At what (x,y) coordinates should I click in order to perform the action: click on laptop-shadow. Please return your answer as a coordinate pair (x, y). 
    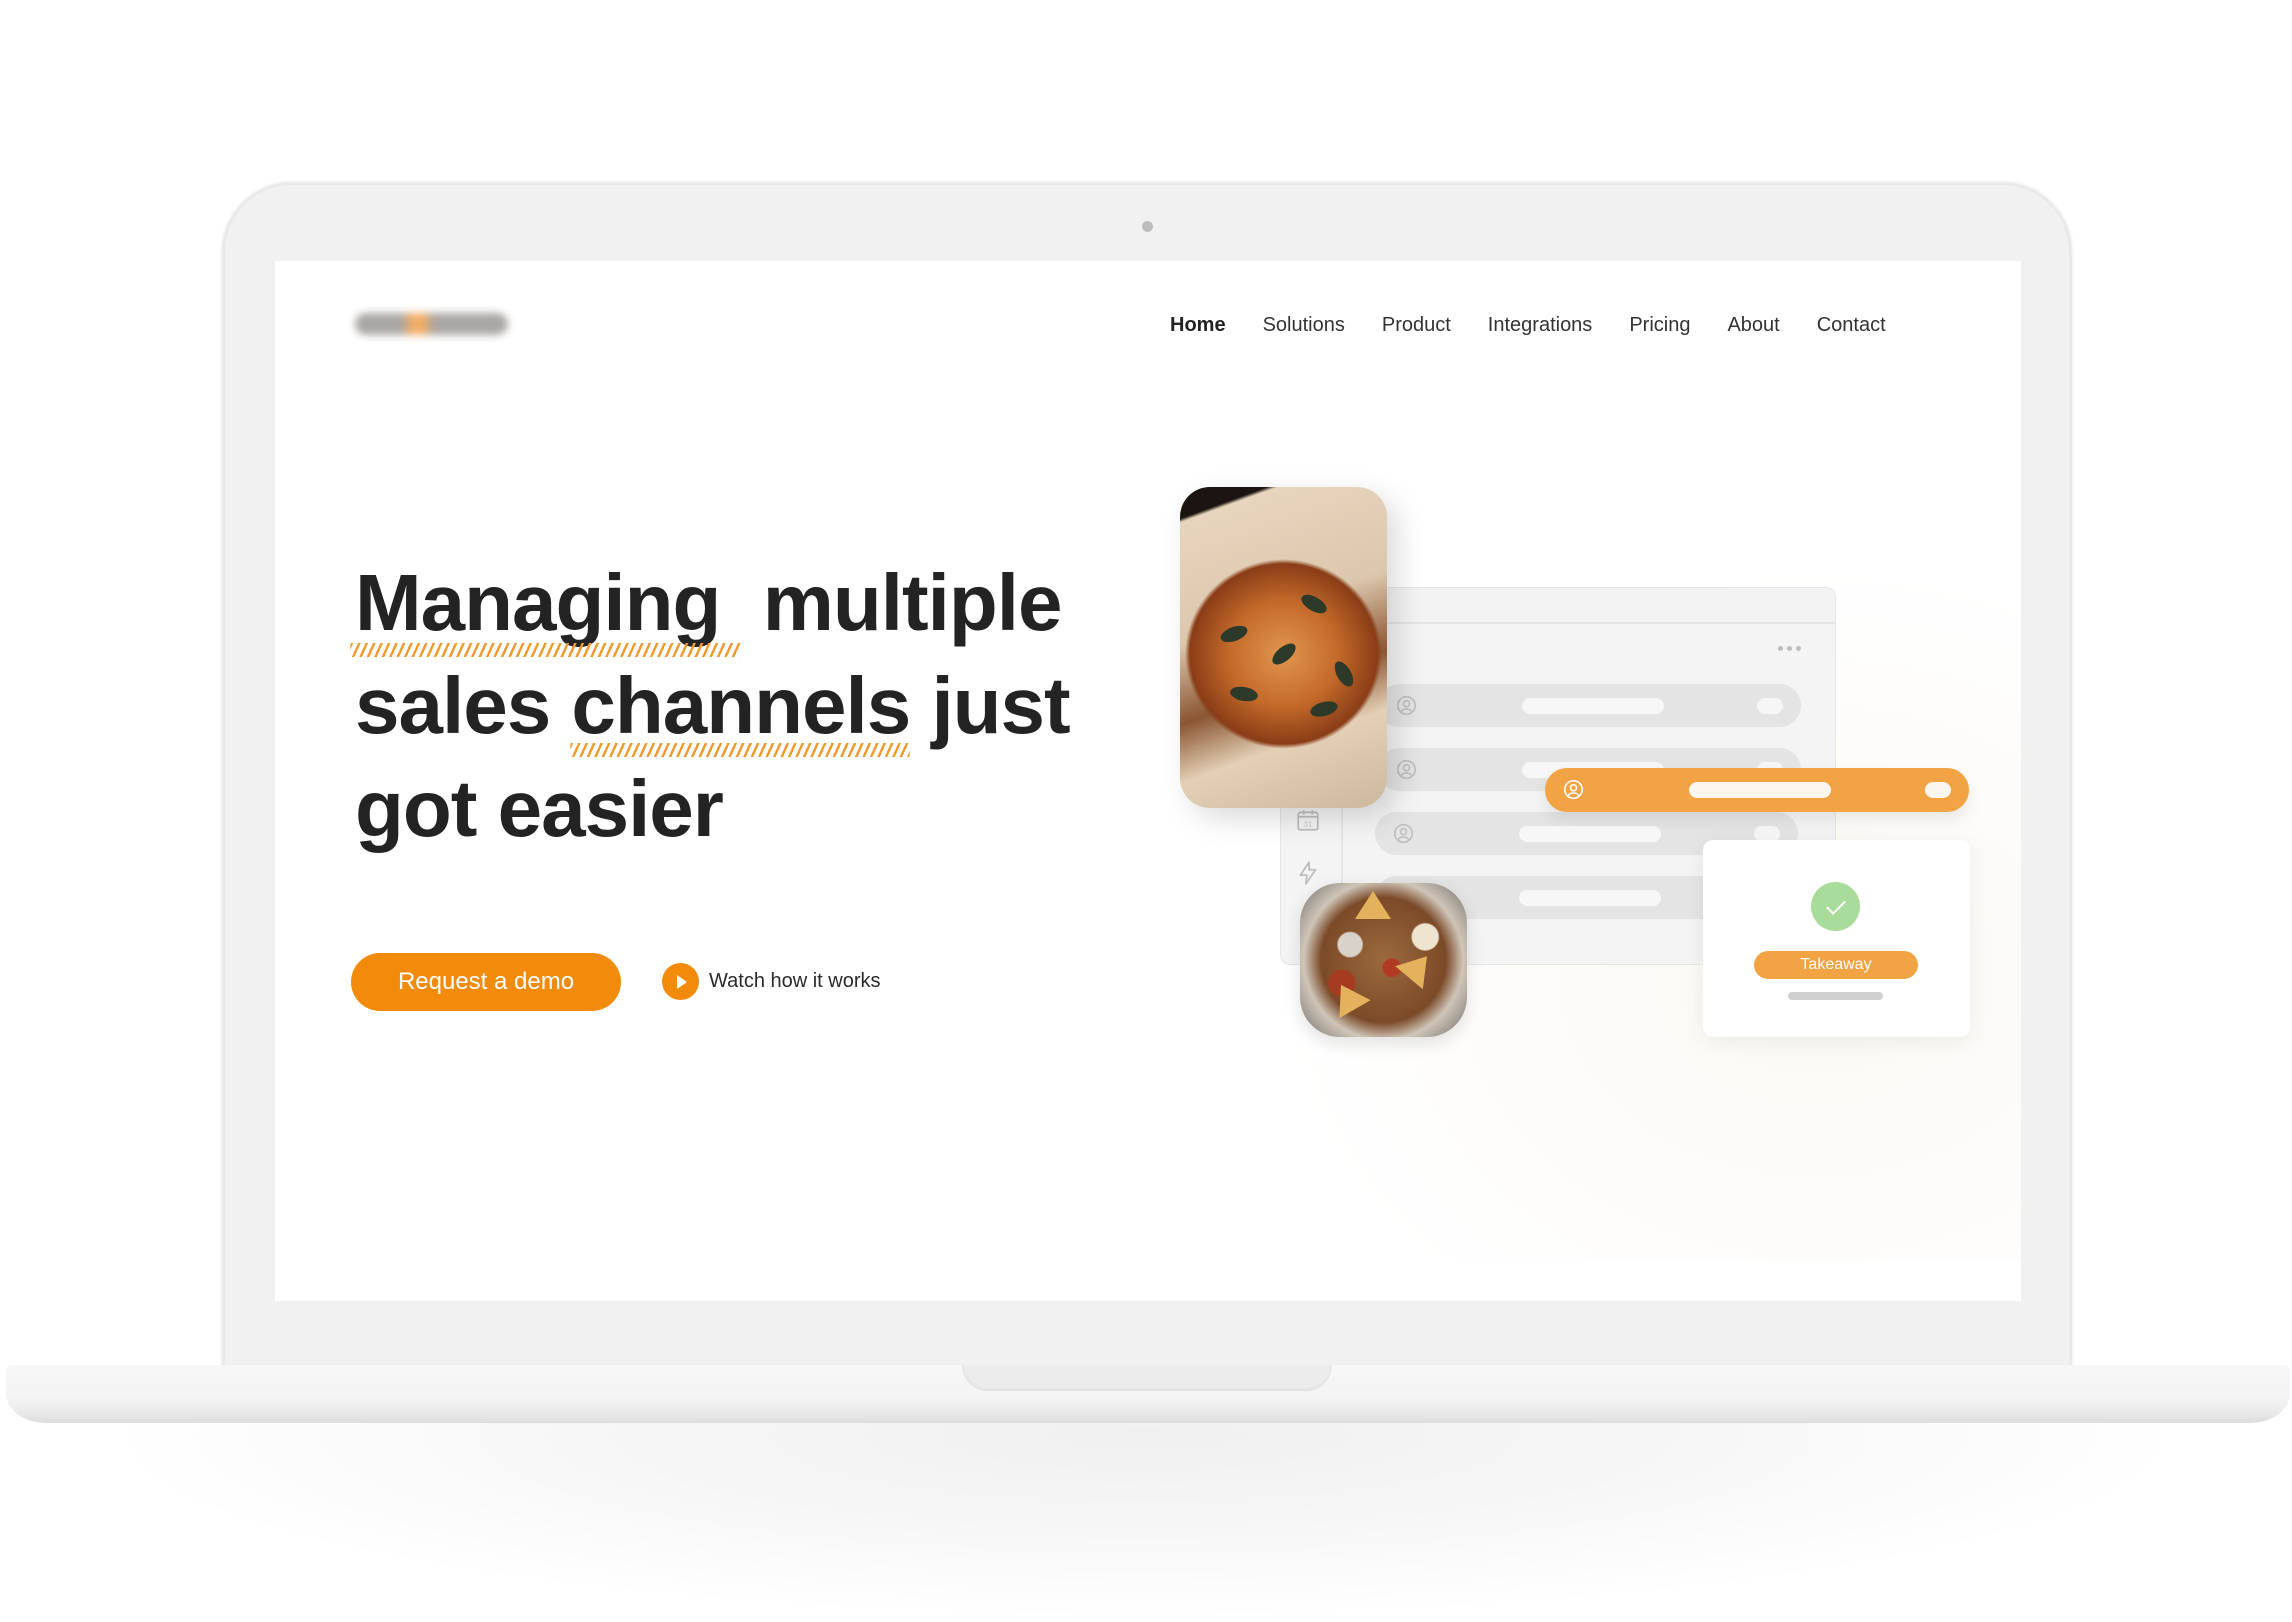
    Looking at the image, I should click on (1145, 1515).